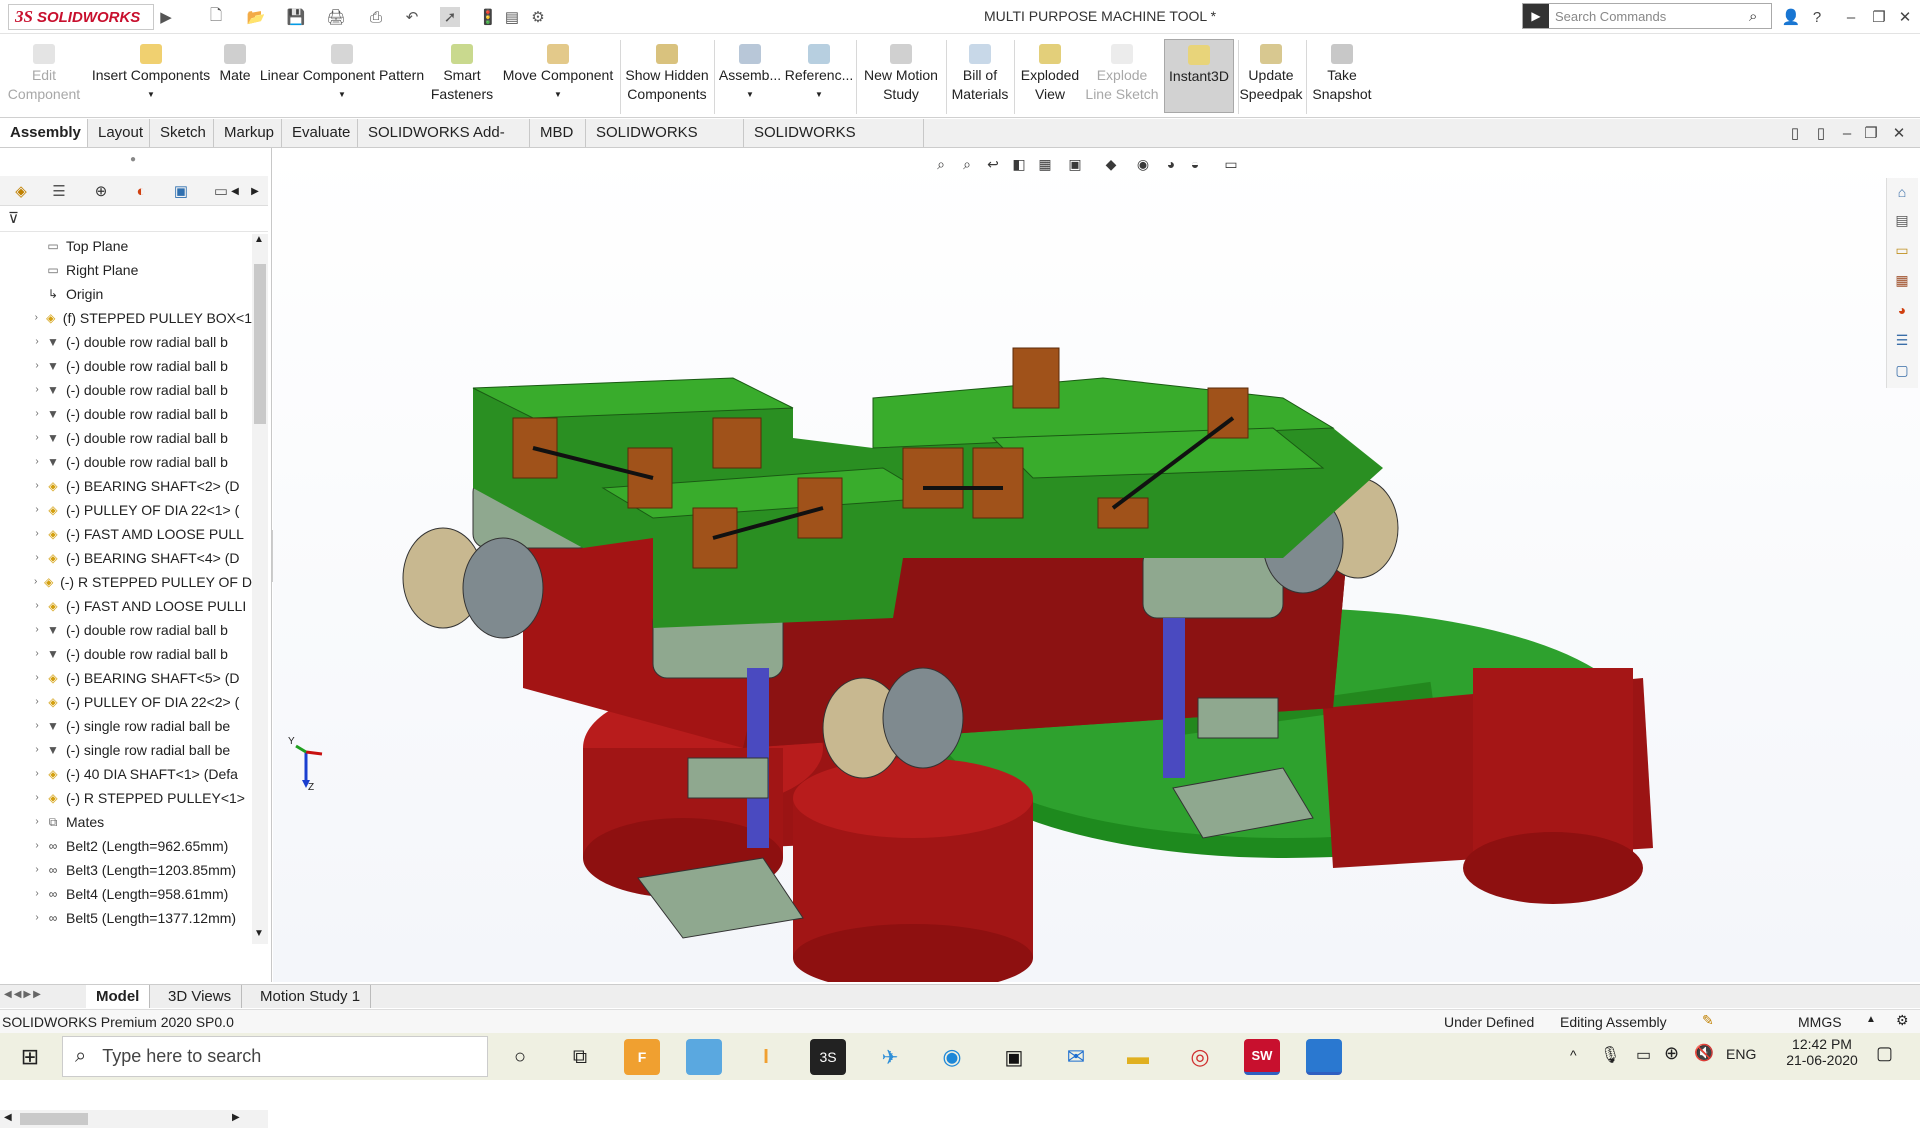 This screenshot has width=1920, height=1128. Describe the element at coordinates (834, 144) in the screenshot. I see `tab-solidworks-inspection: SOLIDWORKS Inspection` at that location.